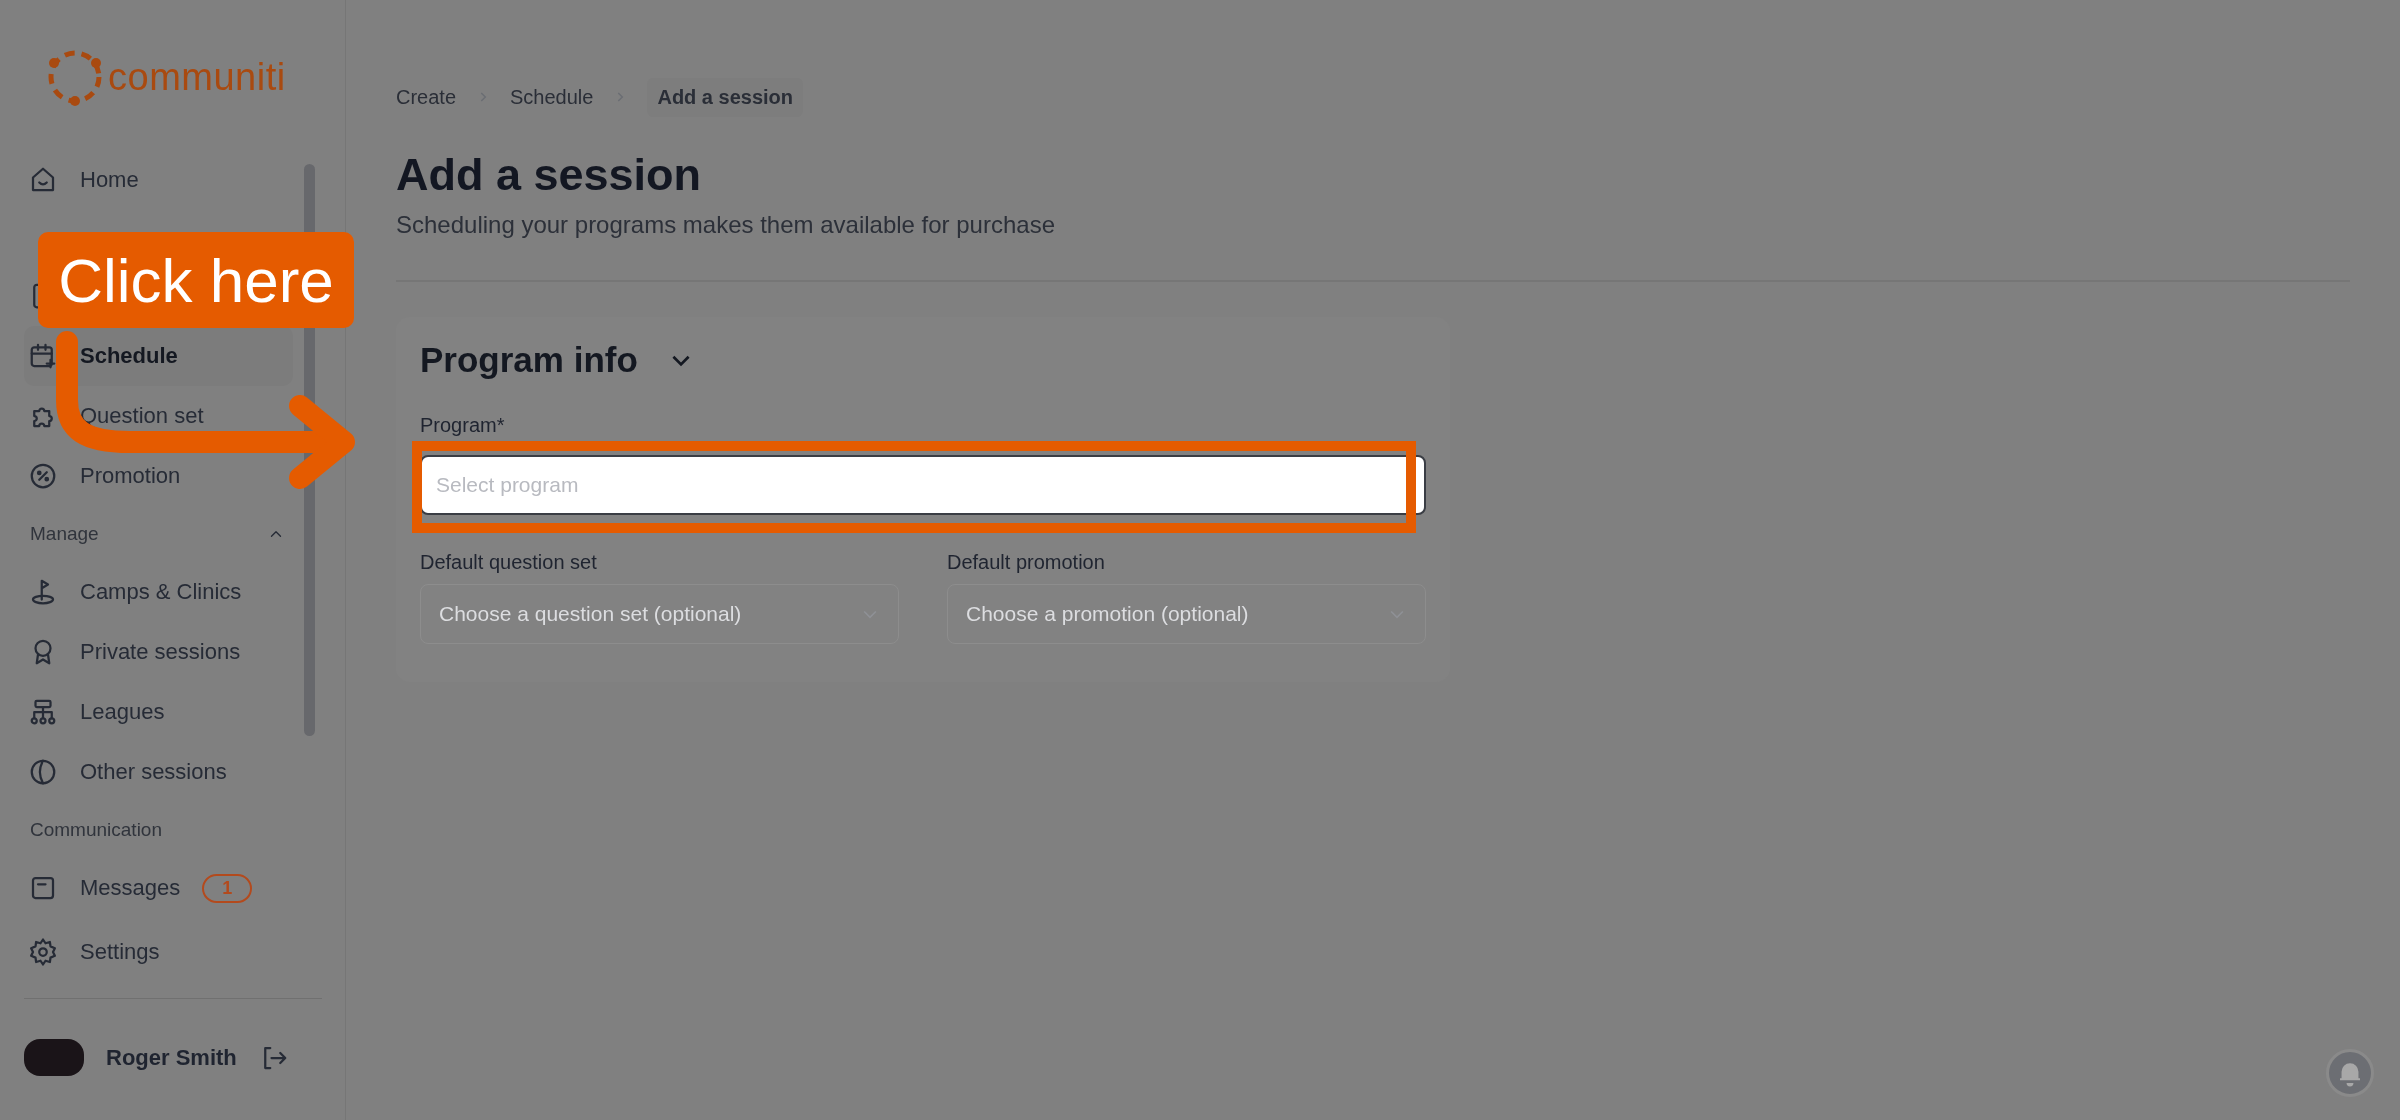 The width and height of the screenshot is (2400, 1120). Describe the element at coordinates (197, 77) in the screenshot. I see `logo-text: communiti` at that location.